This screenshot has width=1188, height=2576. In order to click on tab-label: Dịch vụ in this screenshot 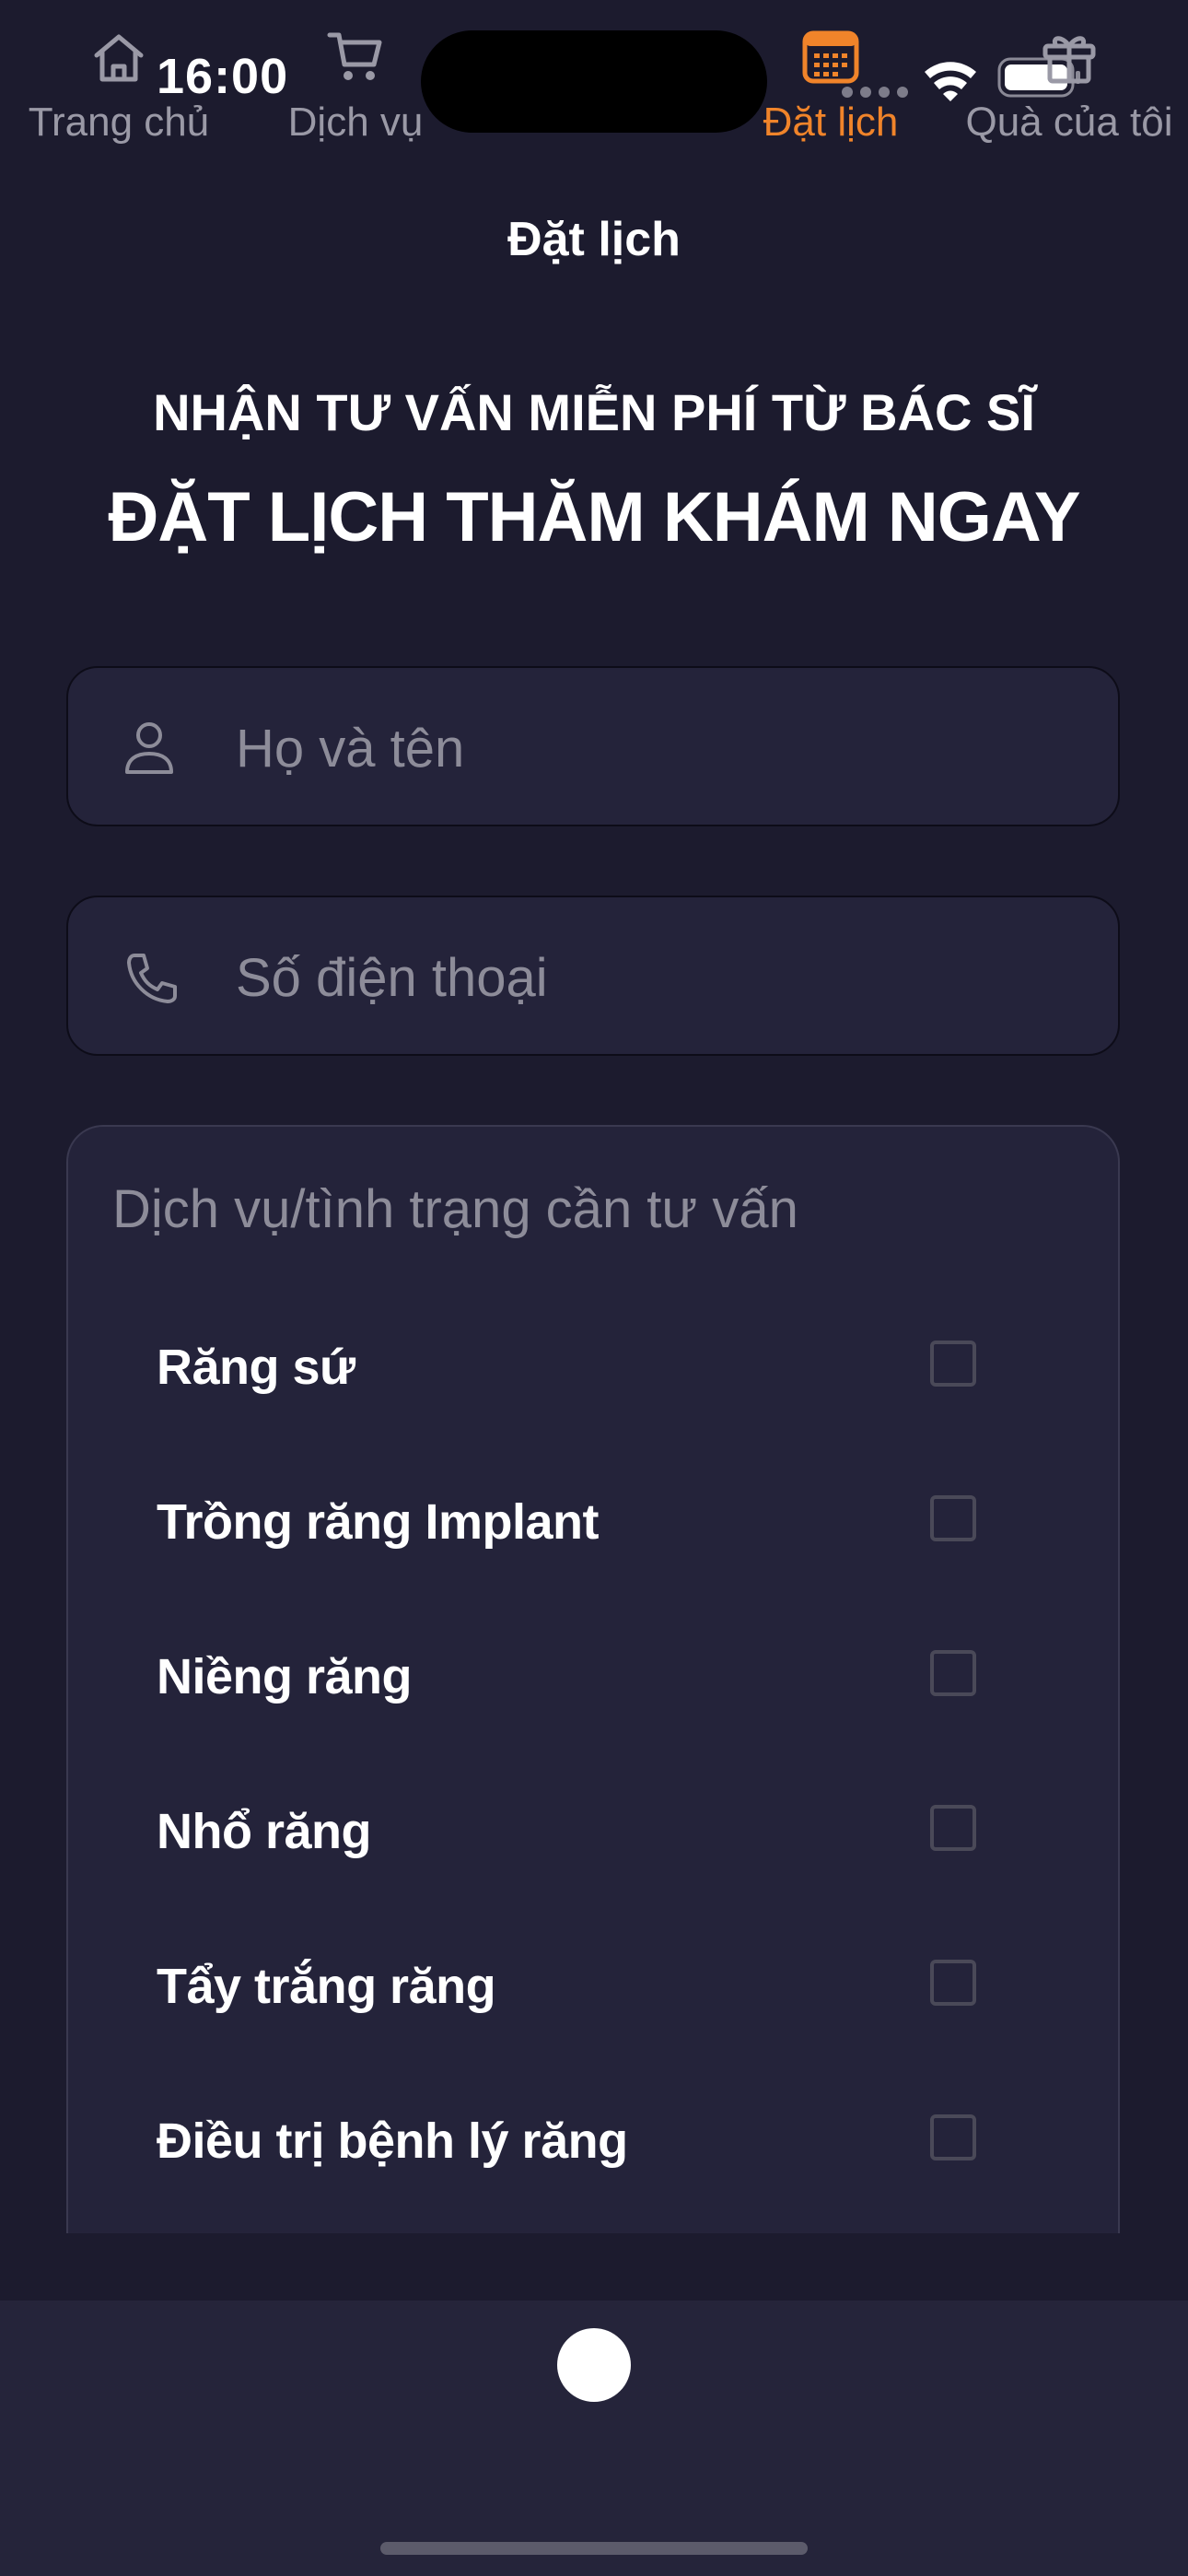, I will do `click(355, 122)`.